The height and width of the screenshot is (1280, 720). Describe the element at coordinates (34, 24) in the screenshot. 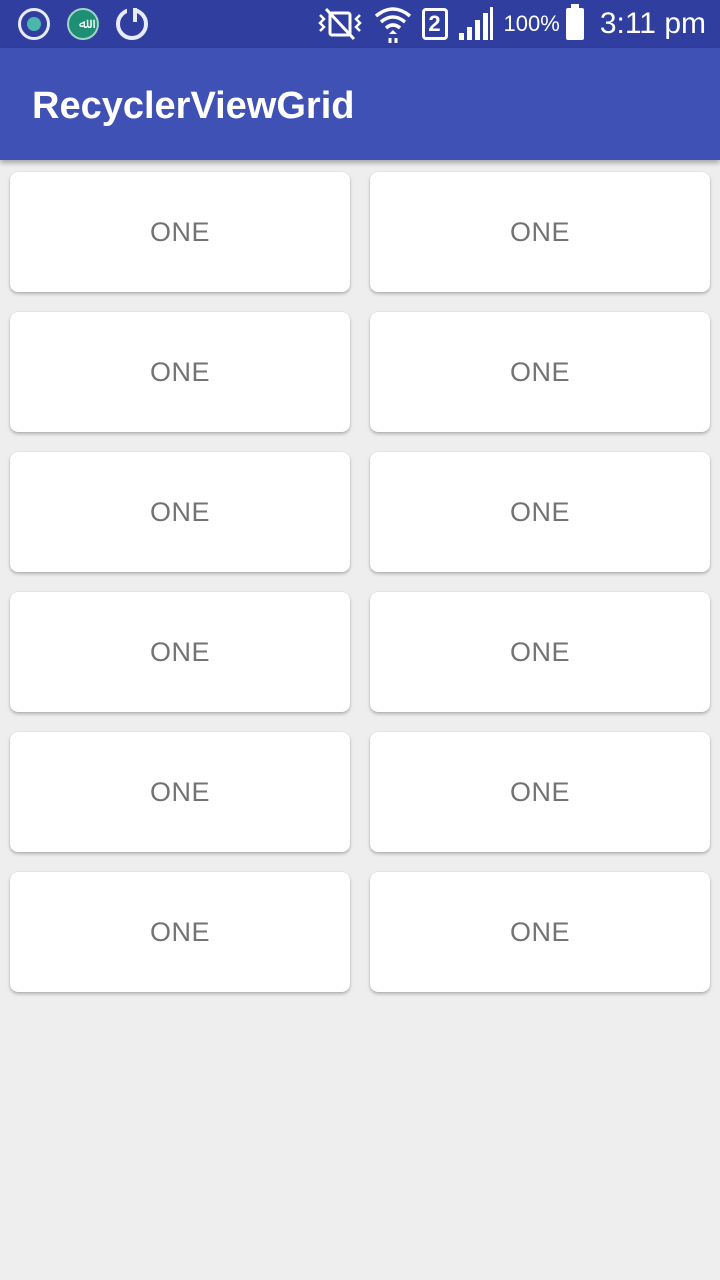

I see `chat-notification-icon` at that location.